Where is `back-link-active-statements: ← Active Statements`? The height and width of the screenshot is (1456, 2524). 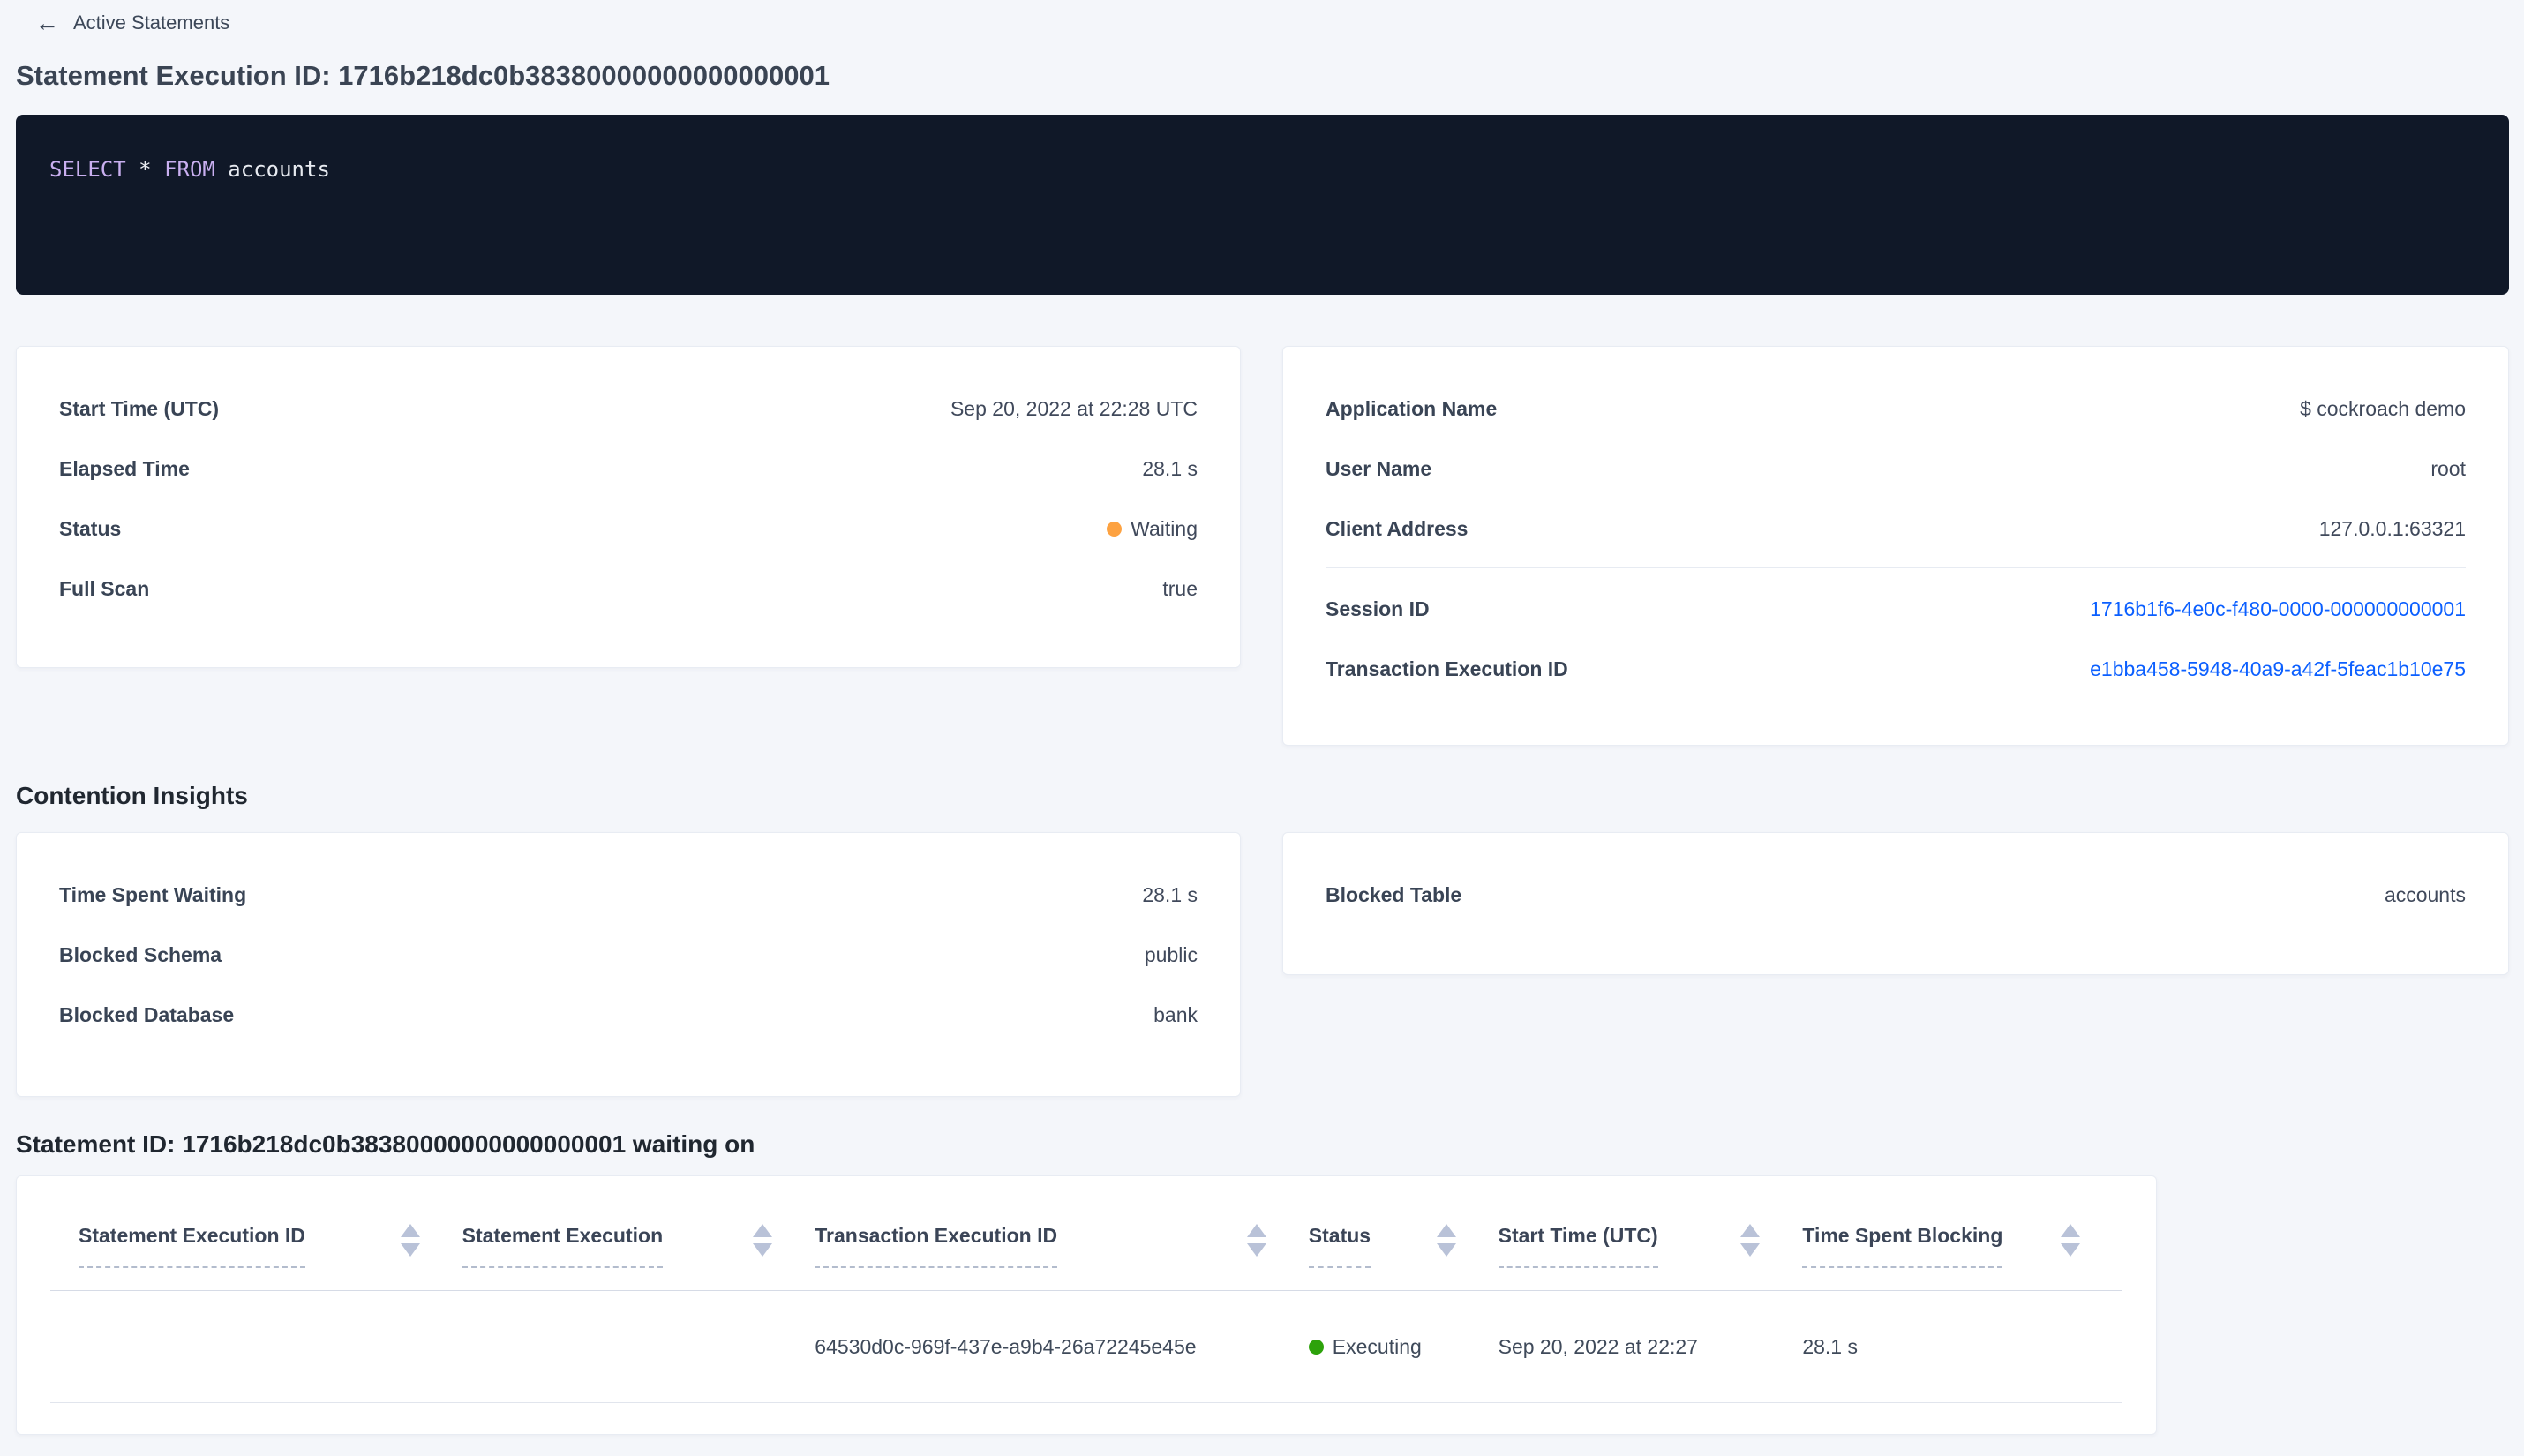
back-link-active-statements: ← Active Statements is located at coordinates (122, 23).